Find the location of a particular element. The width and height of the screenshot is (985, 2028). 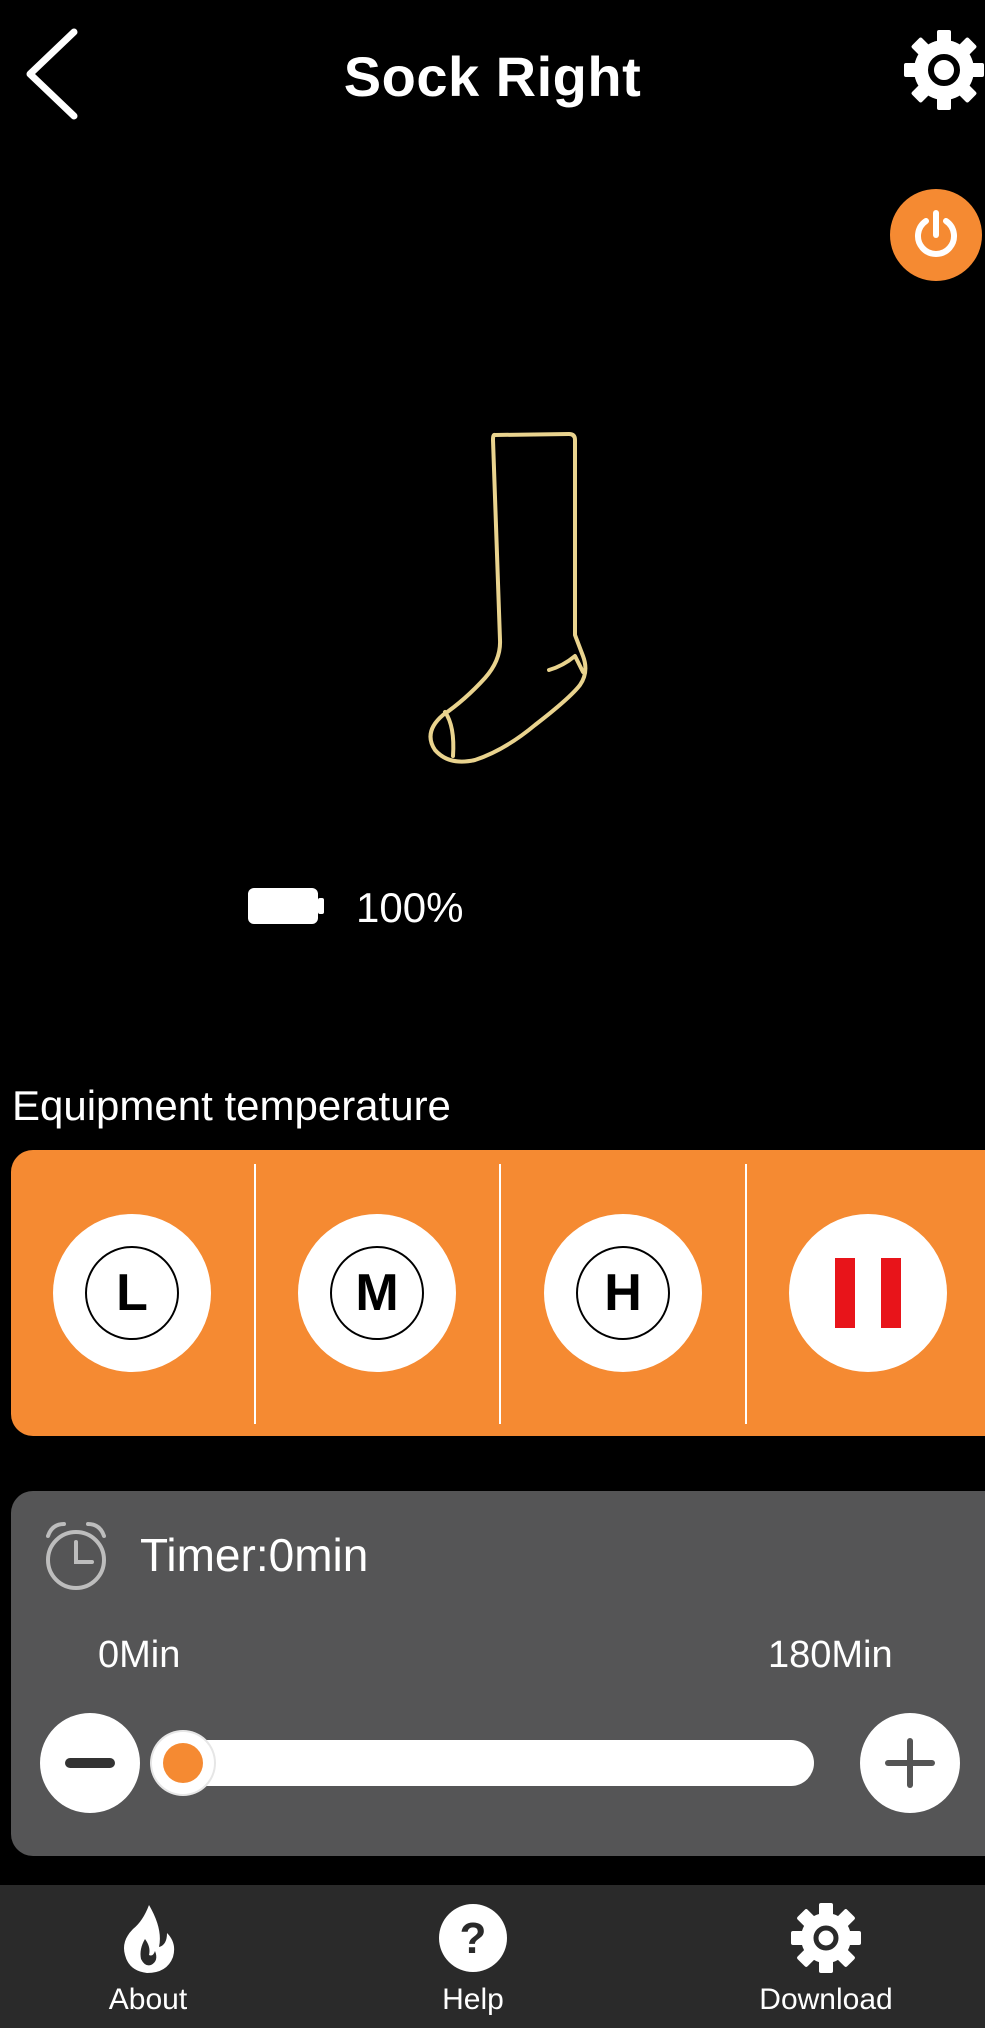

bottom-nav: About ? Help Download is located at coordinates (492, 1956).